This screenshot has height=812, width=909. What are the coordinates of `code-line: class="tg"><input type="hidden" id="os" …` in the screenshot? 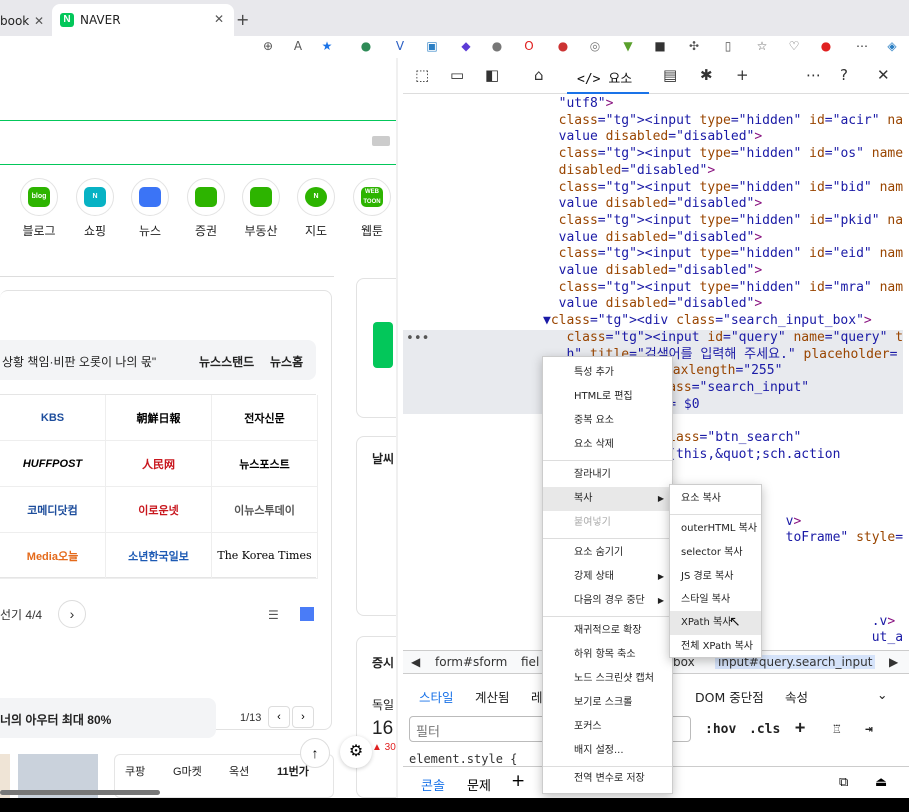 It's located at (723, 154).